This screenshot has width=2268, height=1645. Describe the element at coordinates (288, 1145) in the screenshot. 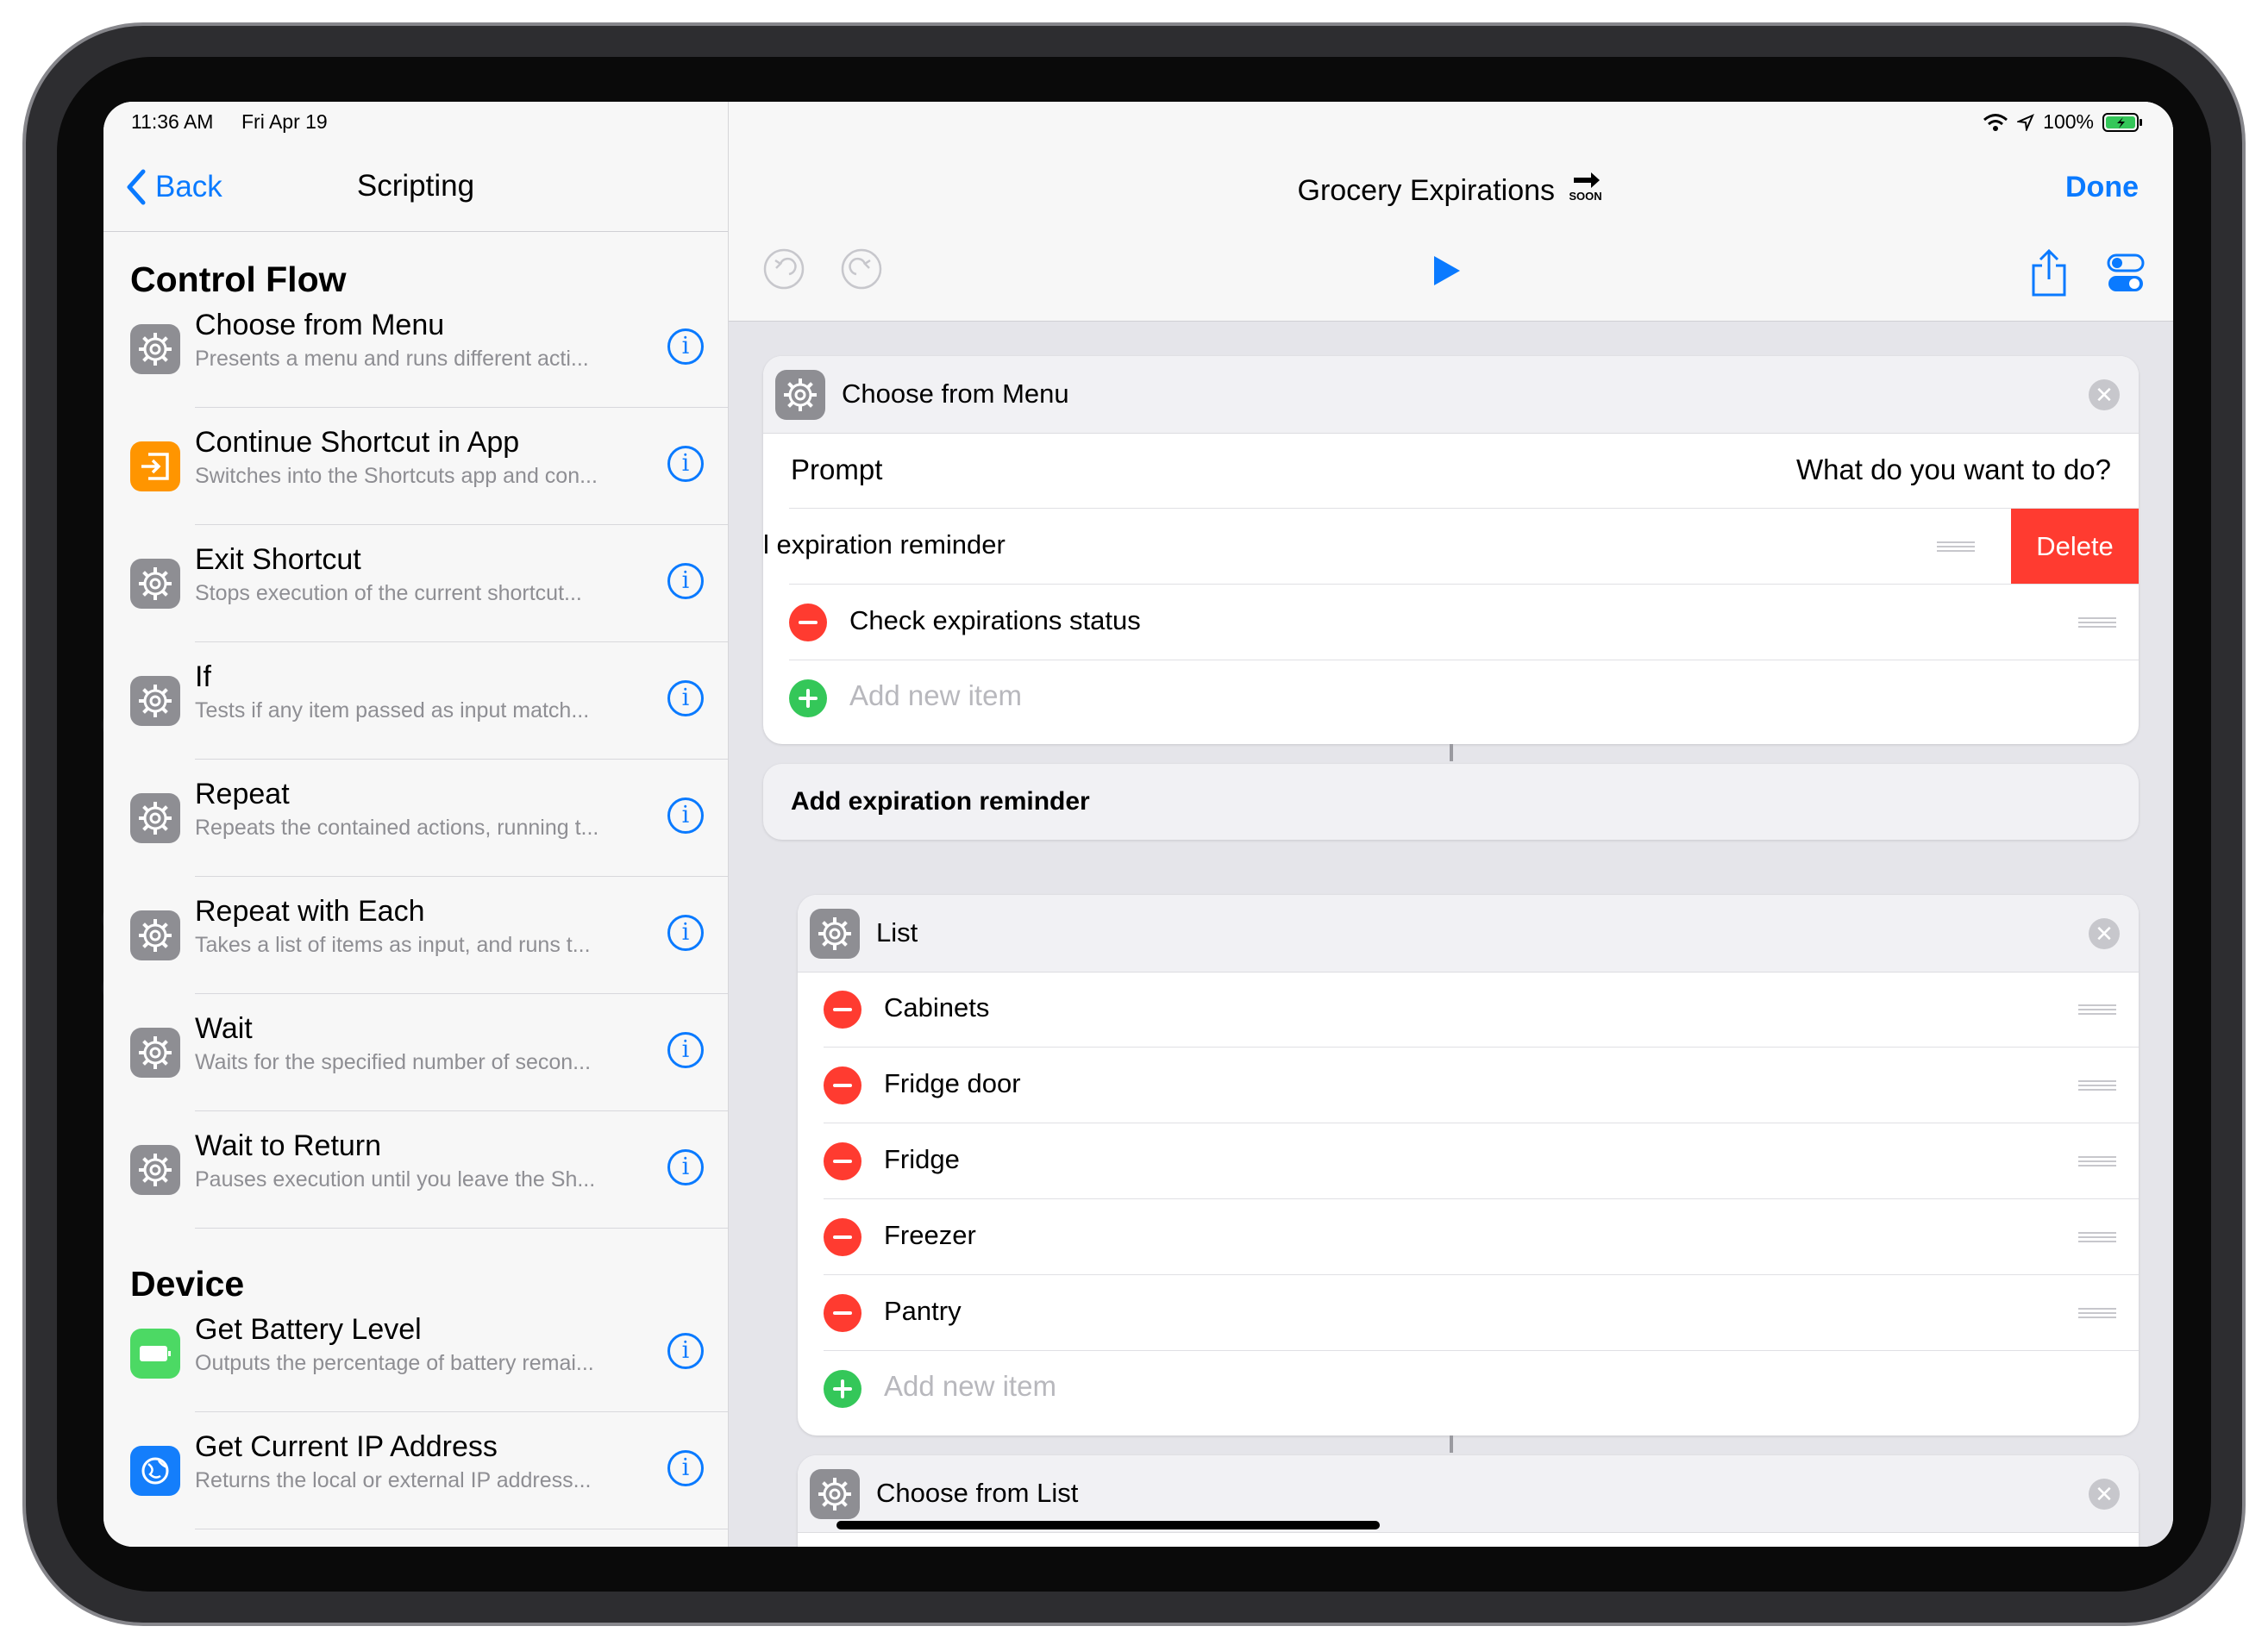

I see `action-title: Wait to Return` at that location.